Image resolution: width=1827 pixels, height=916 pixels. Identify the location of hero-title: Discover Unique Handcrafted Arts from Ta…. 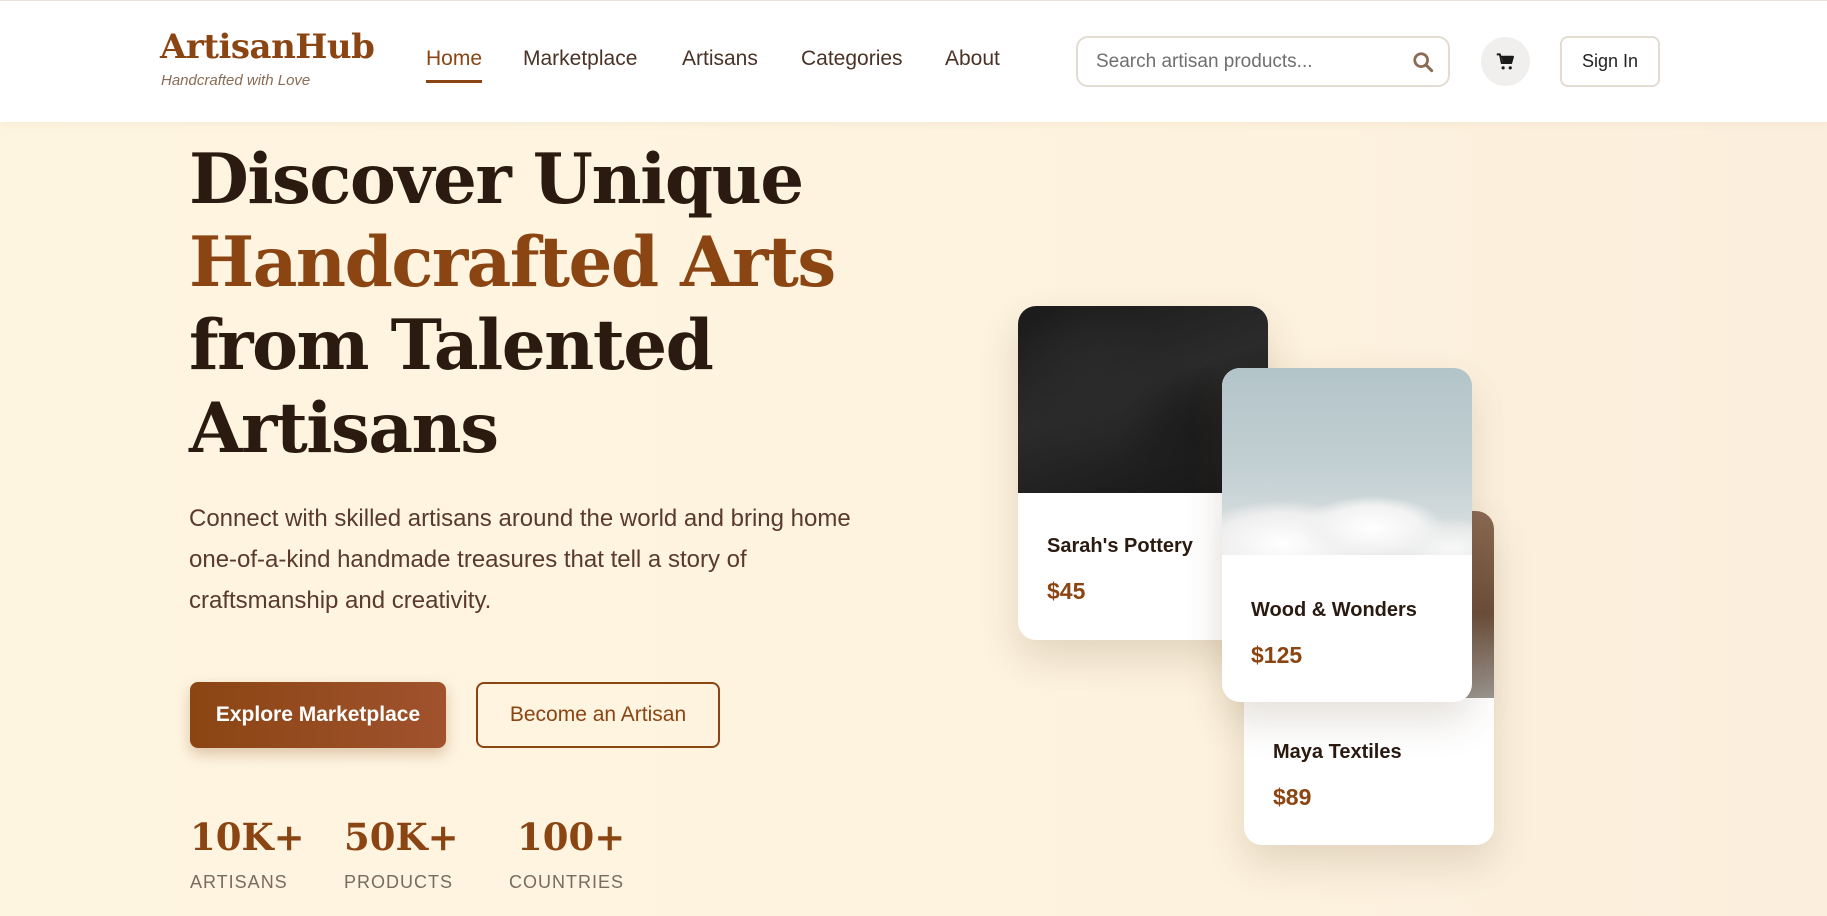
(512, 304).